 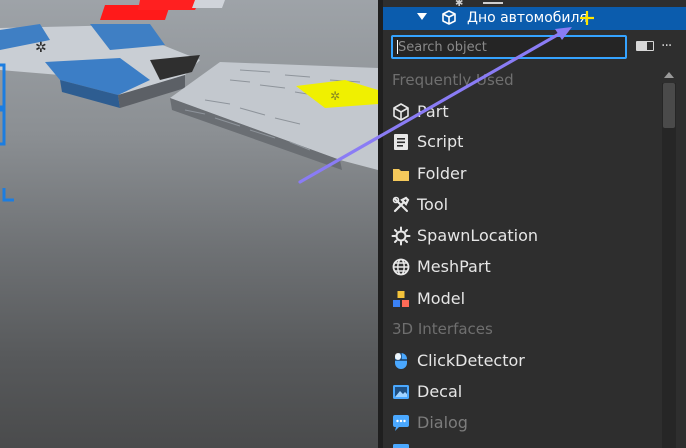 What do you see at coordinates (524, 112) in the screenshot?
I see `list-item-part: Part` at bounding box center [524, 112].